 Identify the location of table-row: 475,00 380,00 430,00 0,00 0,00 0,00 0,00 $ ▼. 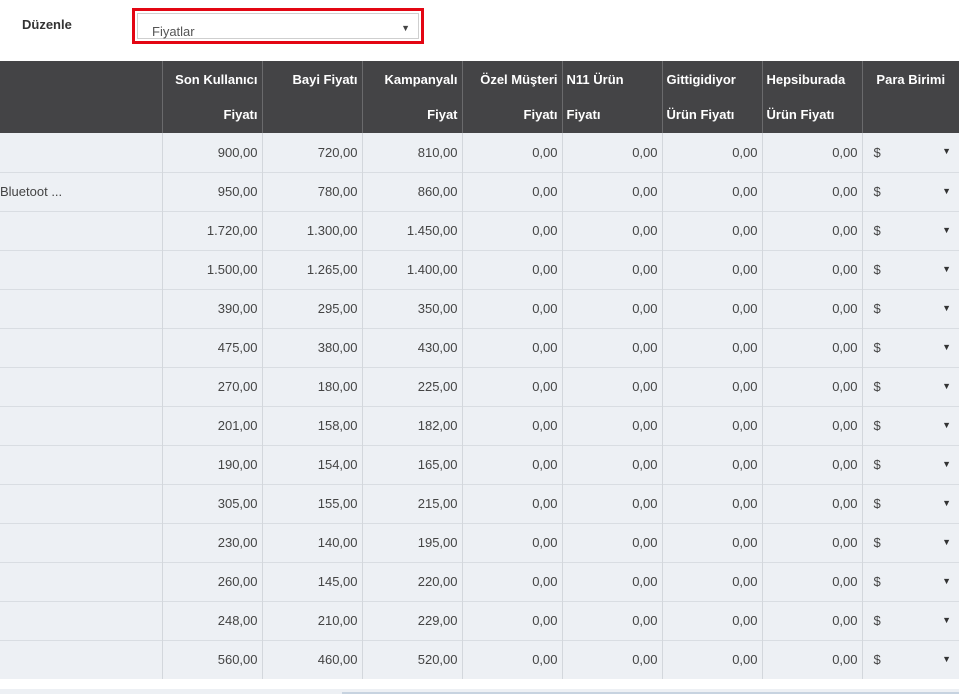
(479, 347).